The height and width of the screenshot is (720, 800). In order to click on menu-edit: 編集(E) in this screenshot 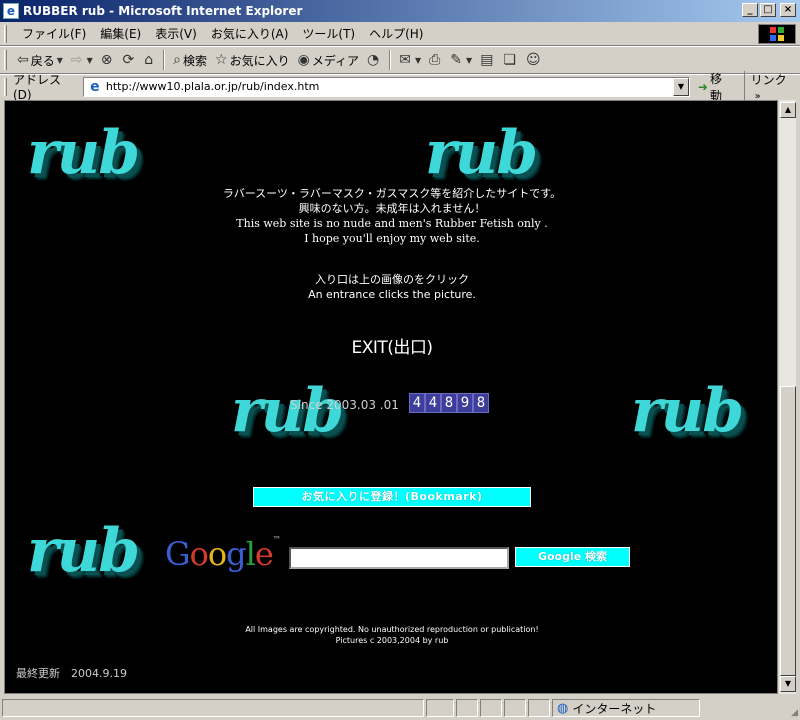, I will do `click(120, 33)`.